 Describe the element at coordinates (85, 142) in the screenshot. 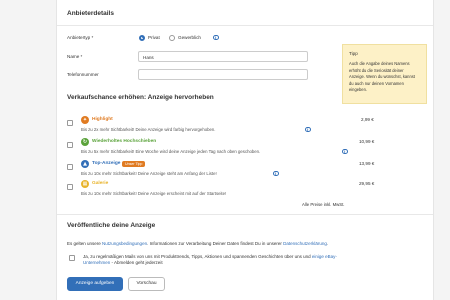

I see `repeat-icon: ↻` at that location.